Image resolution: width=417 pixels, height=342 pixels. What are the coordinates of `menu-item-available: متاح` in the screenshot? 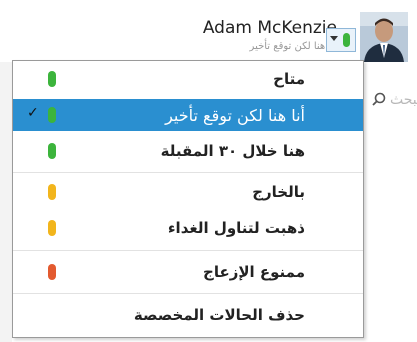 It's located at (188, 79).